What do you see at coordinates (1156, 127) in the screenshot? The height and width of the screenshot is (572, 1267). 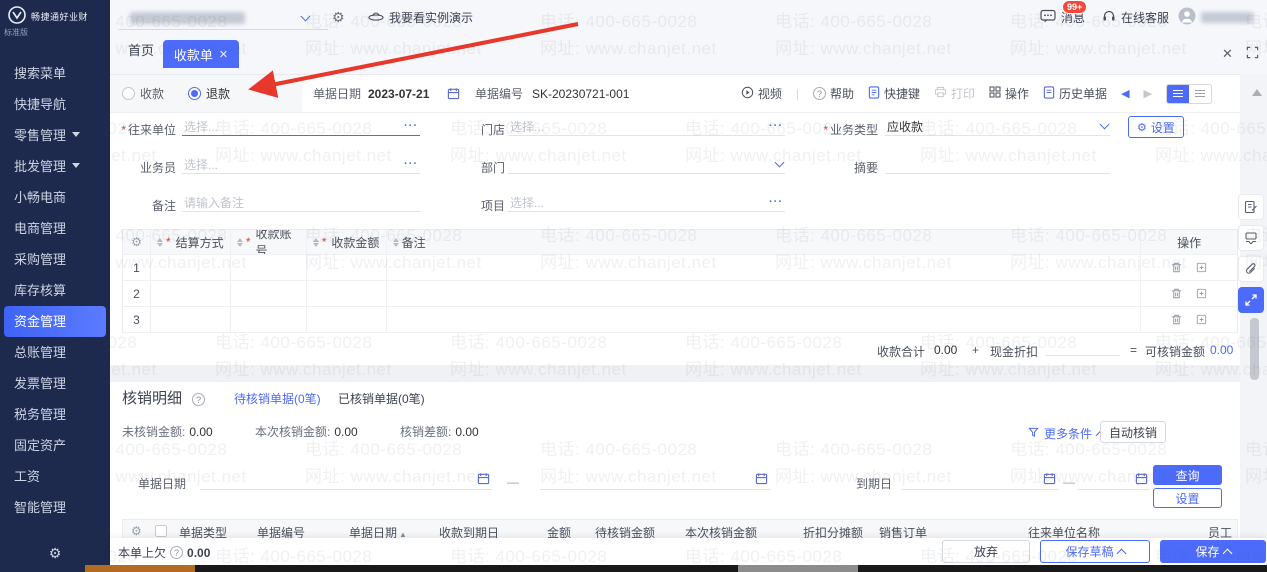 I see `settings-button: ⚙ 设置` at bounding box center [1156, 127].